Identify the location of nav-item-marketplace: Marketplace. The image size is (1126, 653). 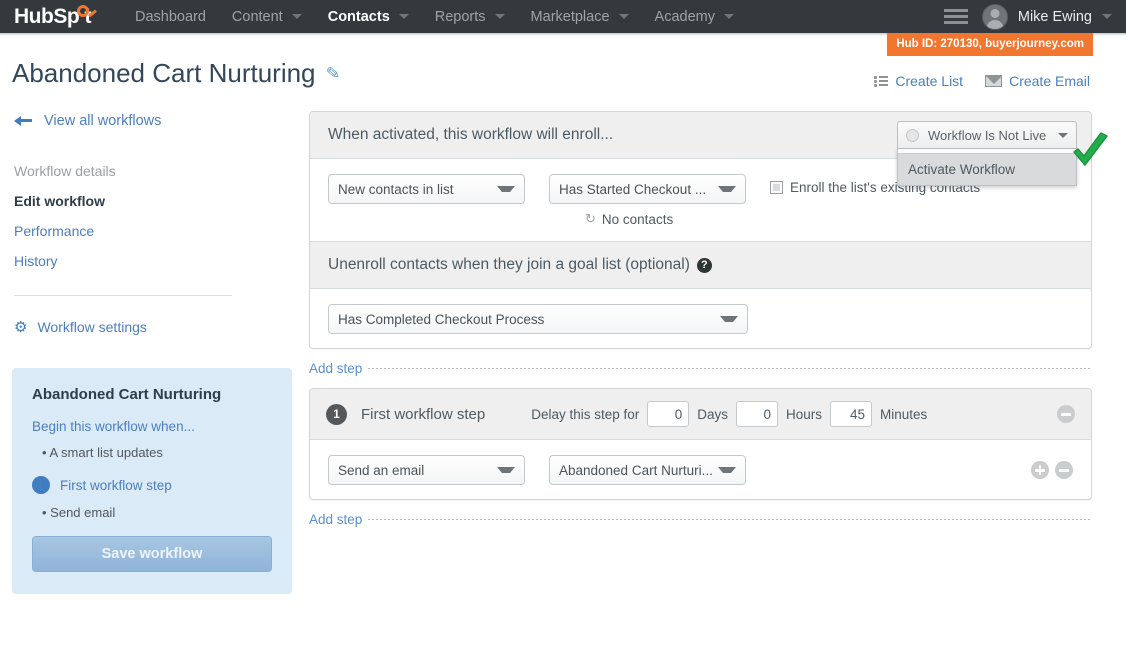
(580, 17).